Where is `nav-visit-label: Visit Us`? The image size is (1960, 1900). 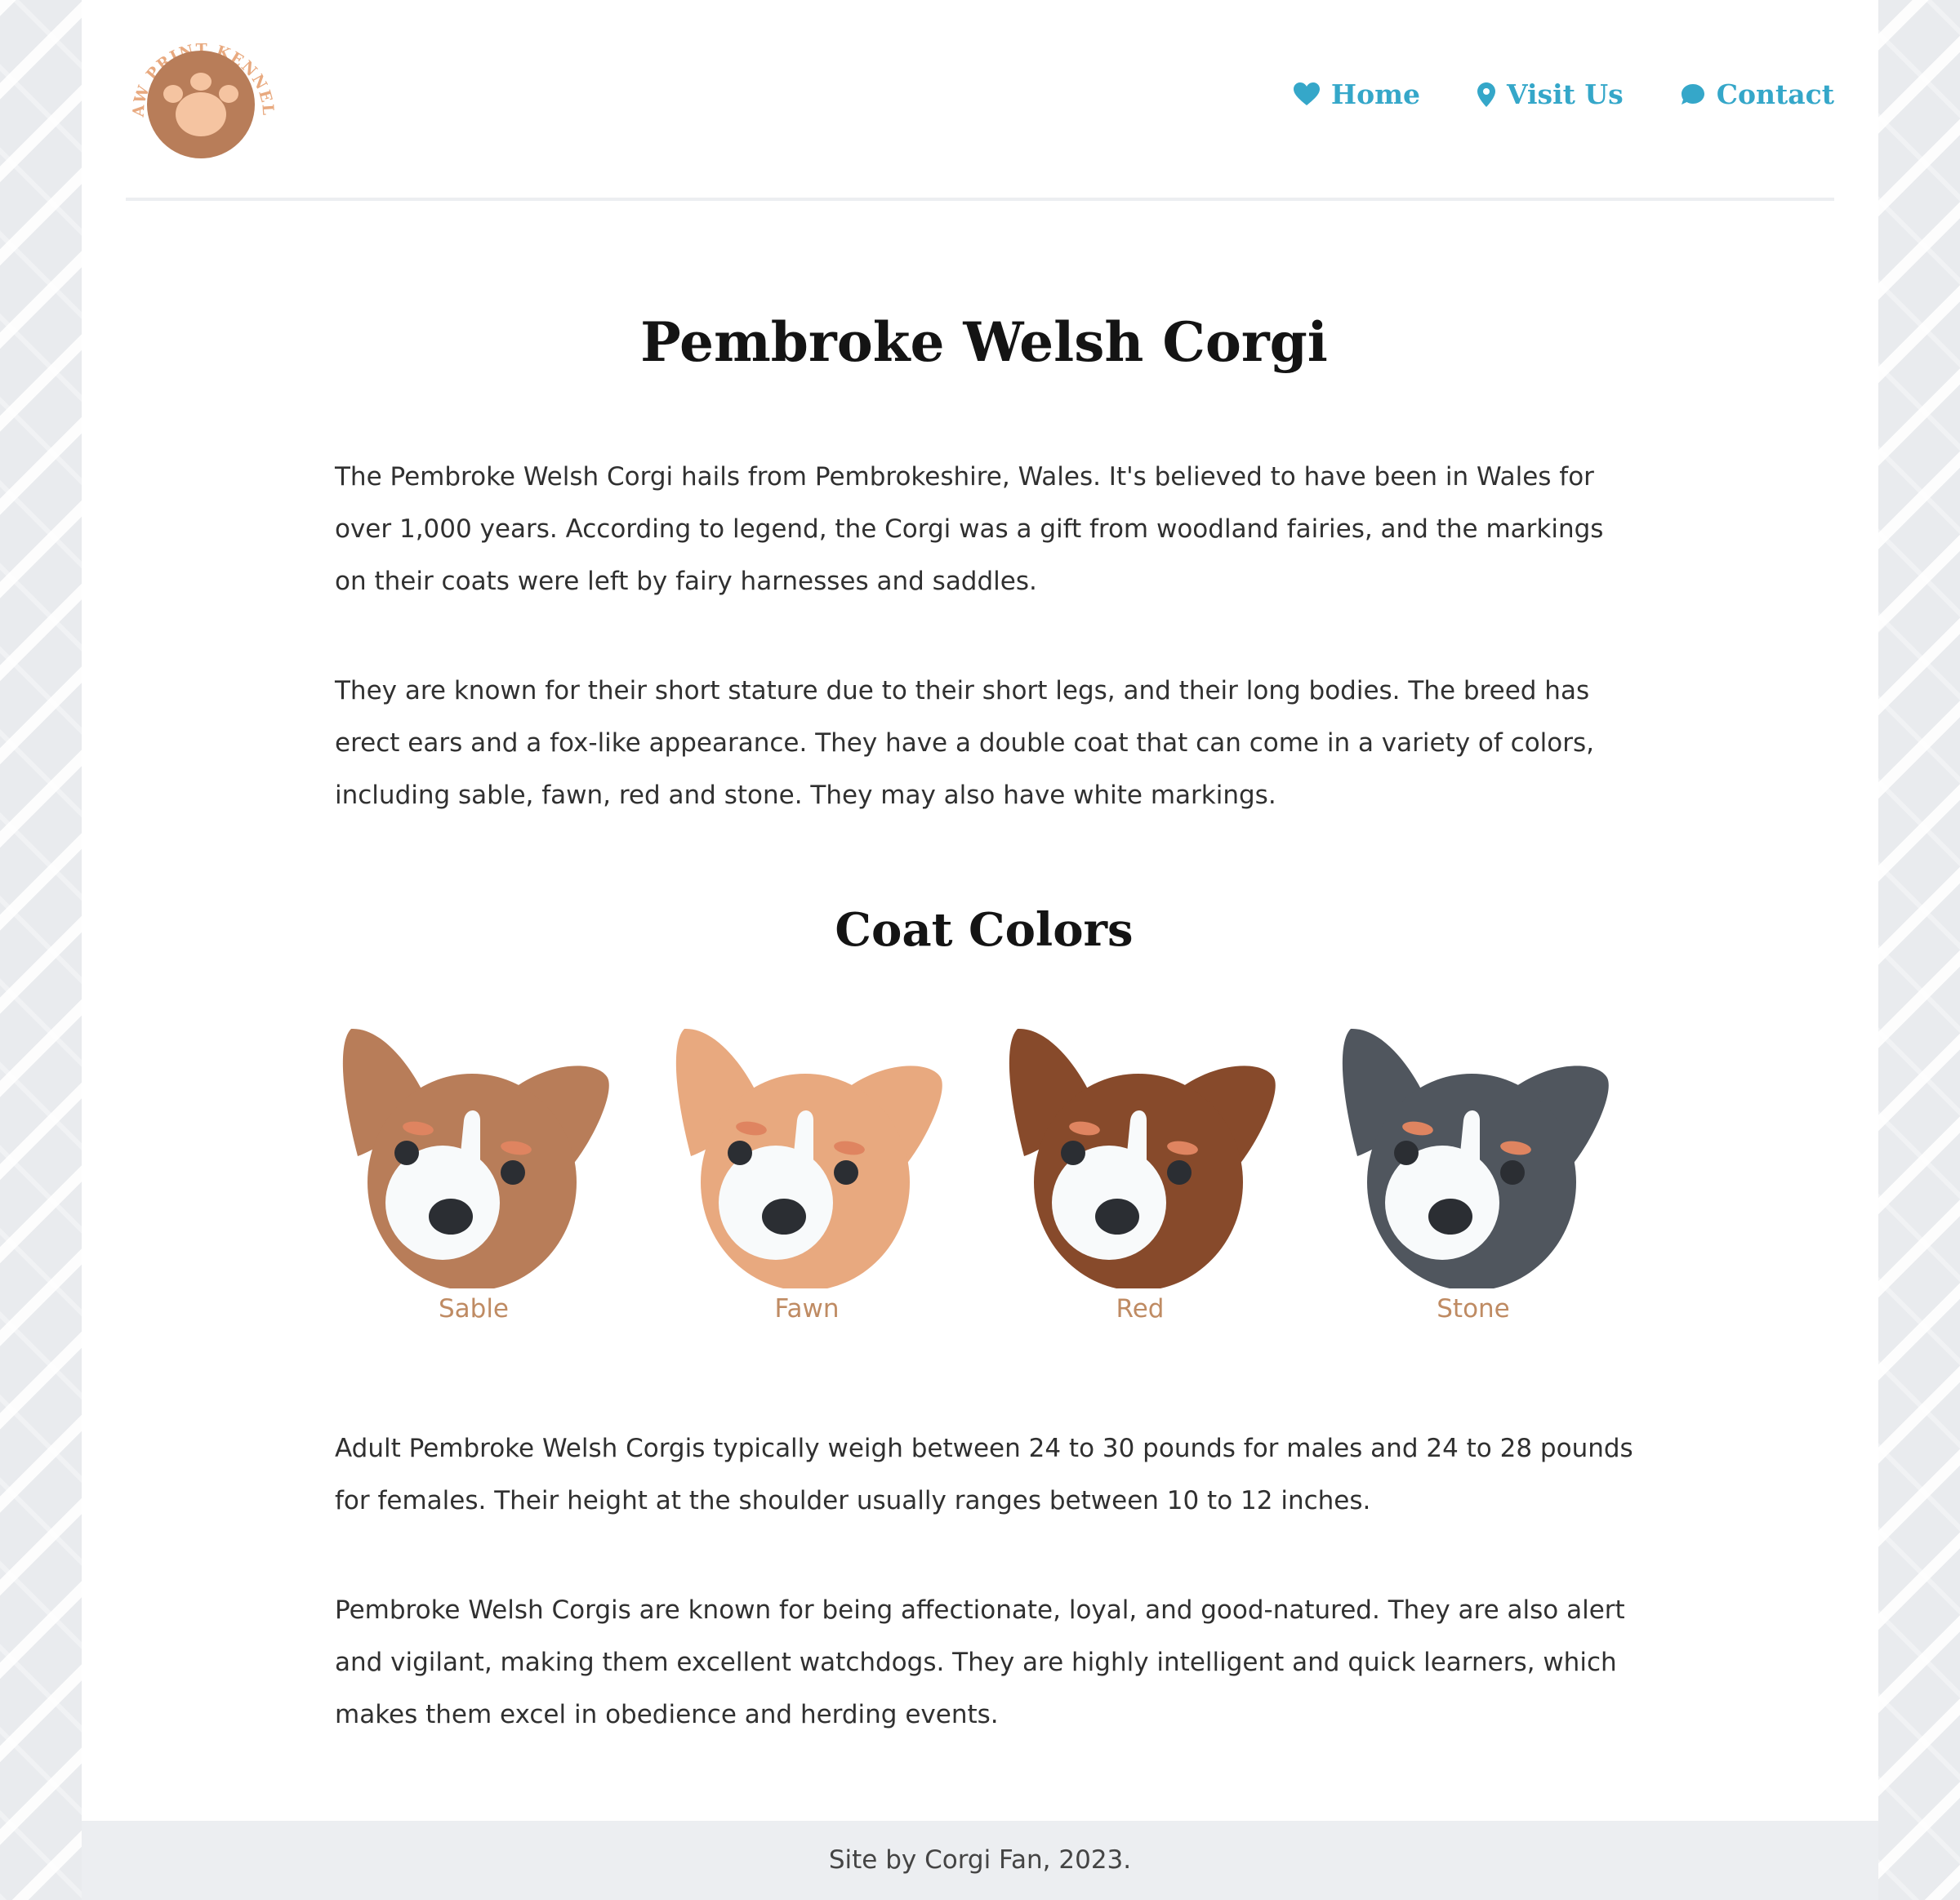
nav-visit-label: Visit Us is located at coordinates (1565, 94).